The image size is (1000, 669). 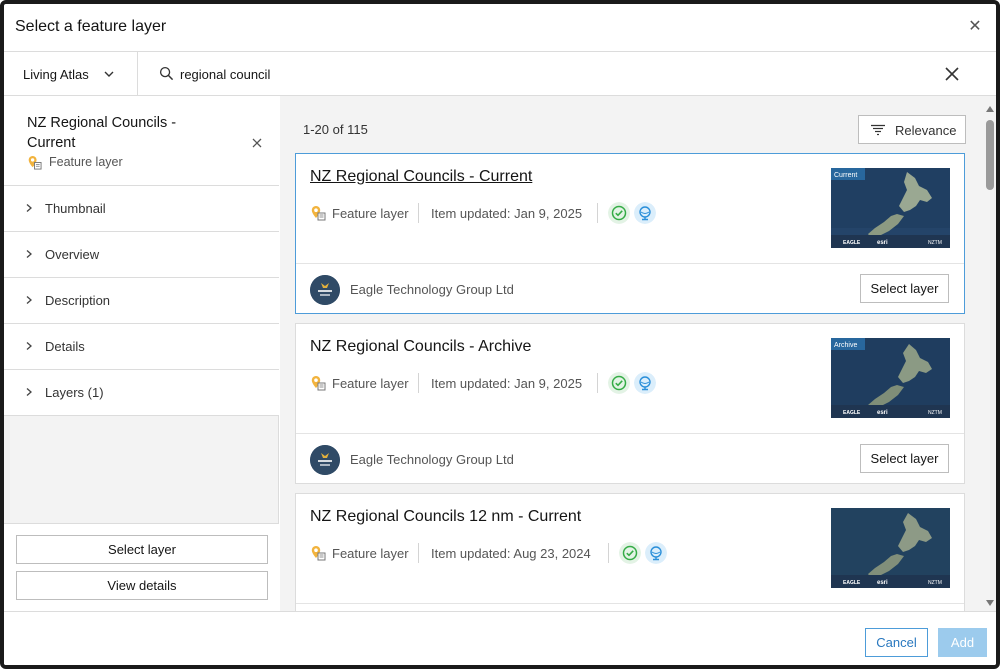 I want to click on search-input, so click(x=550, y=74).